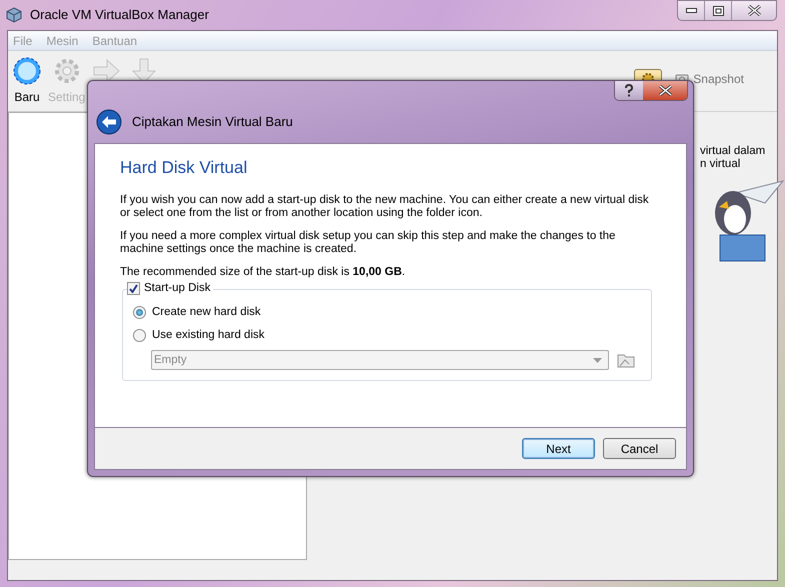 The image size is (785, 587). What do you see at coordinates (721, 164) in the screenshot?
I see `welcome-text: n virtual` at bounding box center [721, 164].